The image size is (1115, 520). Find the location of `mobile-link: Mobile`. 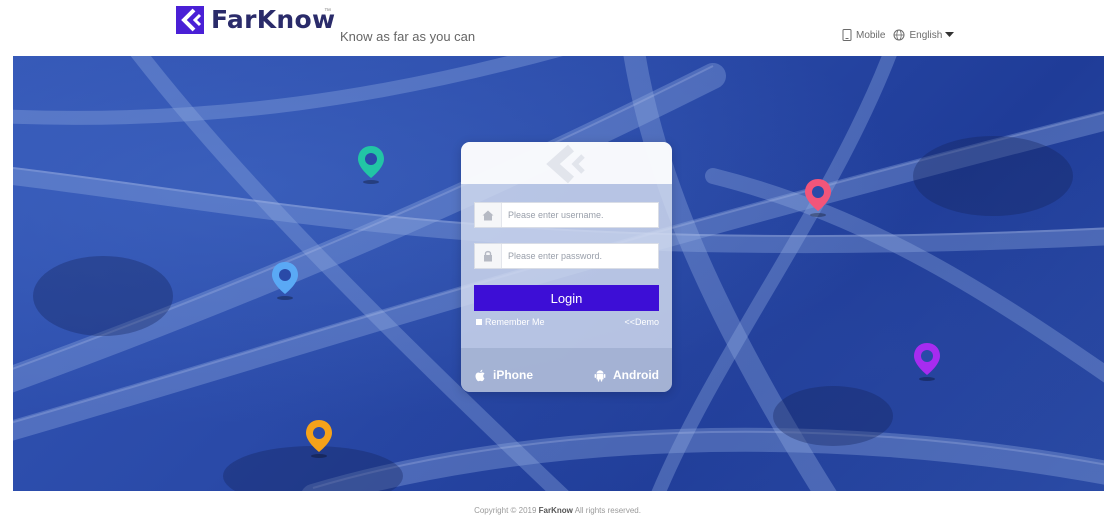

mobile-link: Mobile is located at coordinates (863, 35).